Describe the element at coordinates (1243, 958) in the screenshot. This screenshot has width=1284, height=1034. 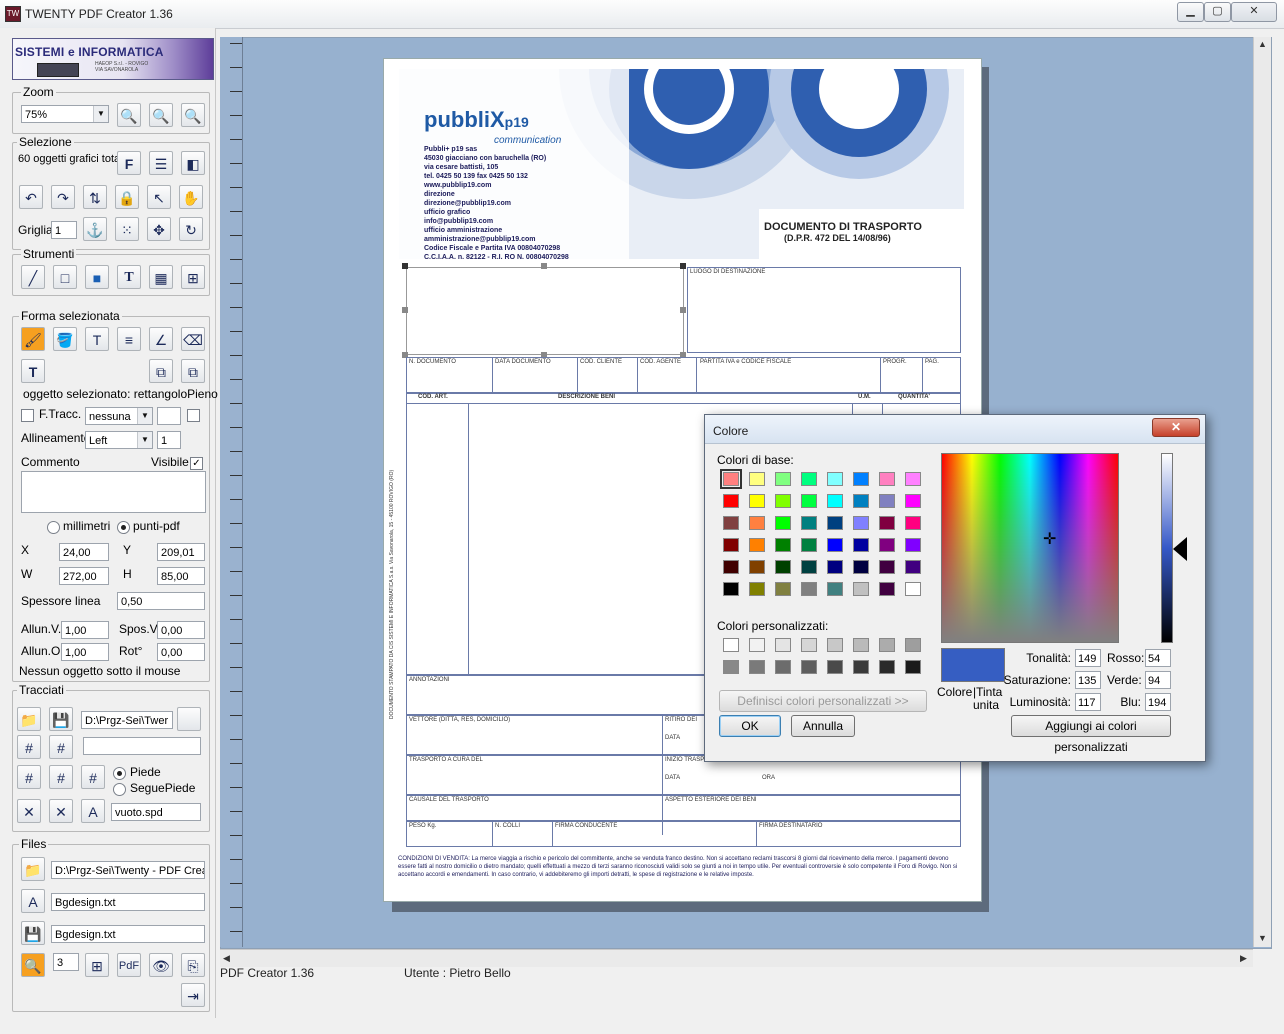
I see `scroll-right-icon: ▶` at that location.